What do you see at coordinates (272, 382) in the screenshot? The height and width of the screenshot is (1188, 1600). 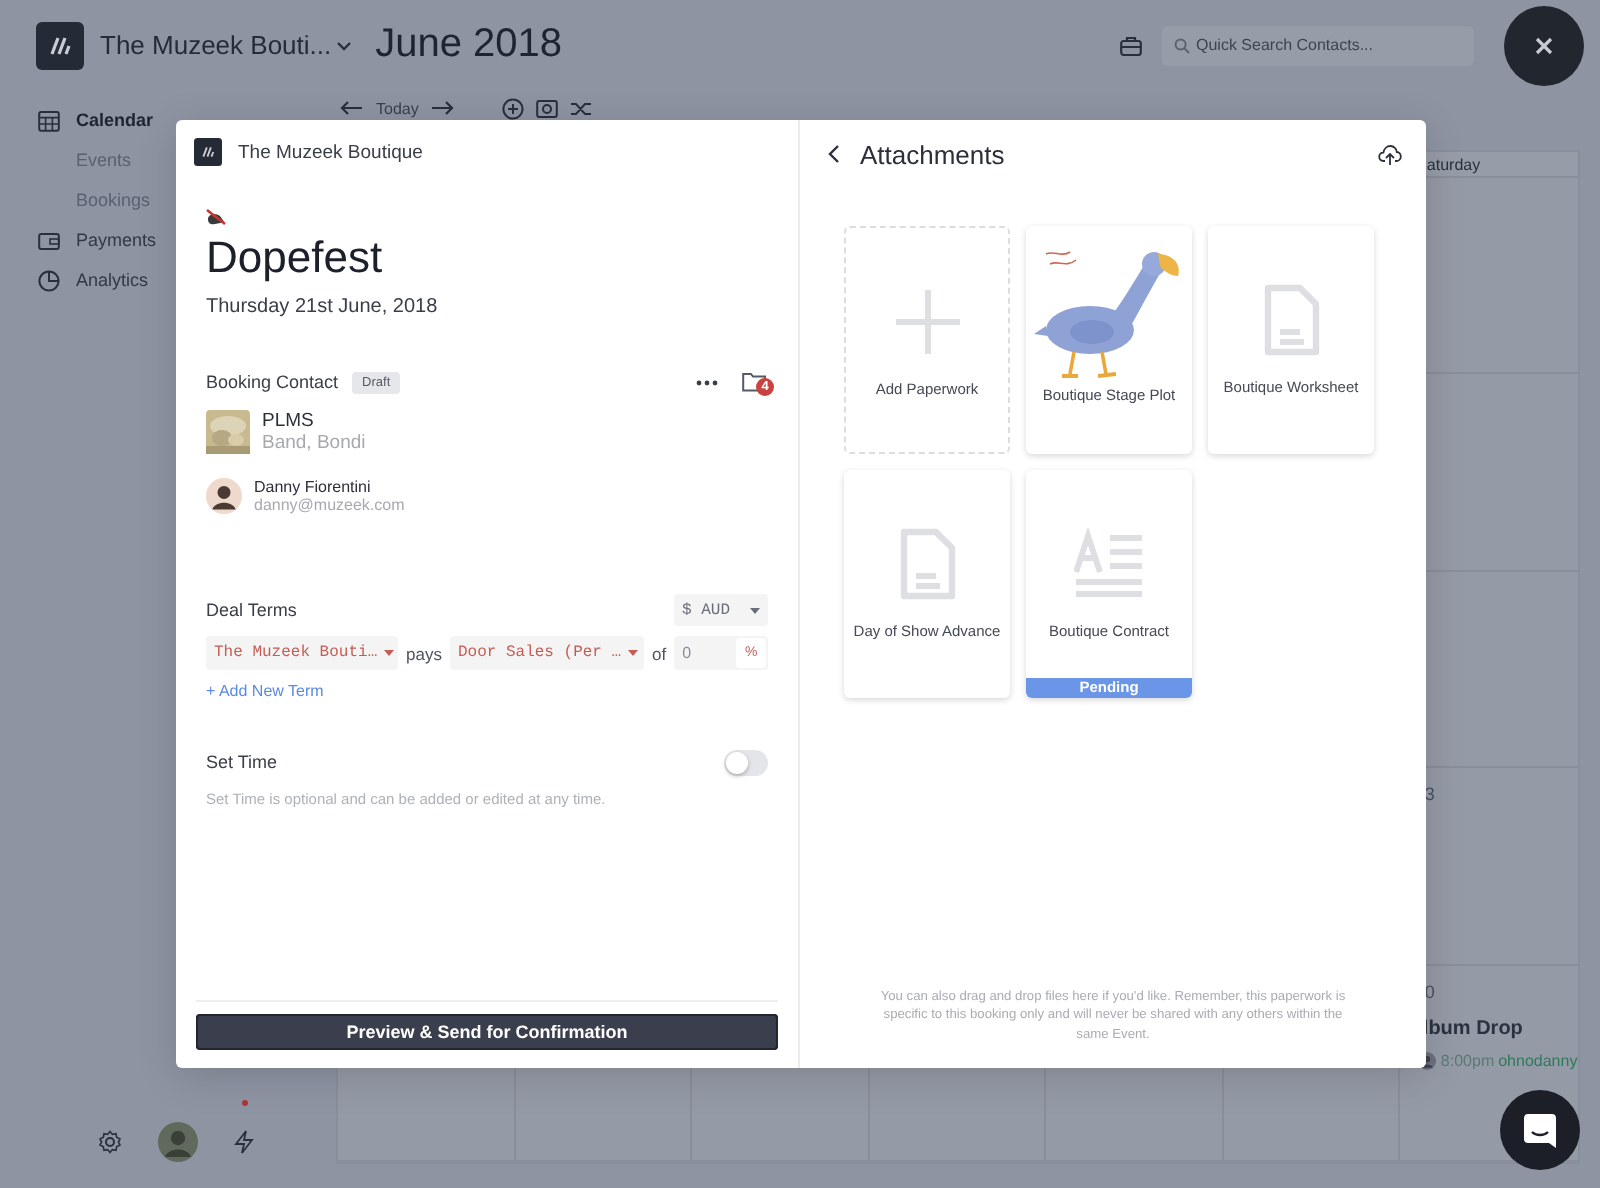 I see `section-heading: Booking Contact` at bounding box center [272, 382].